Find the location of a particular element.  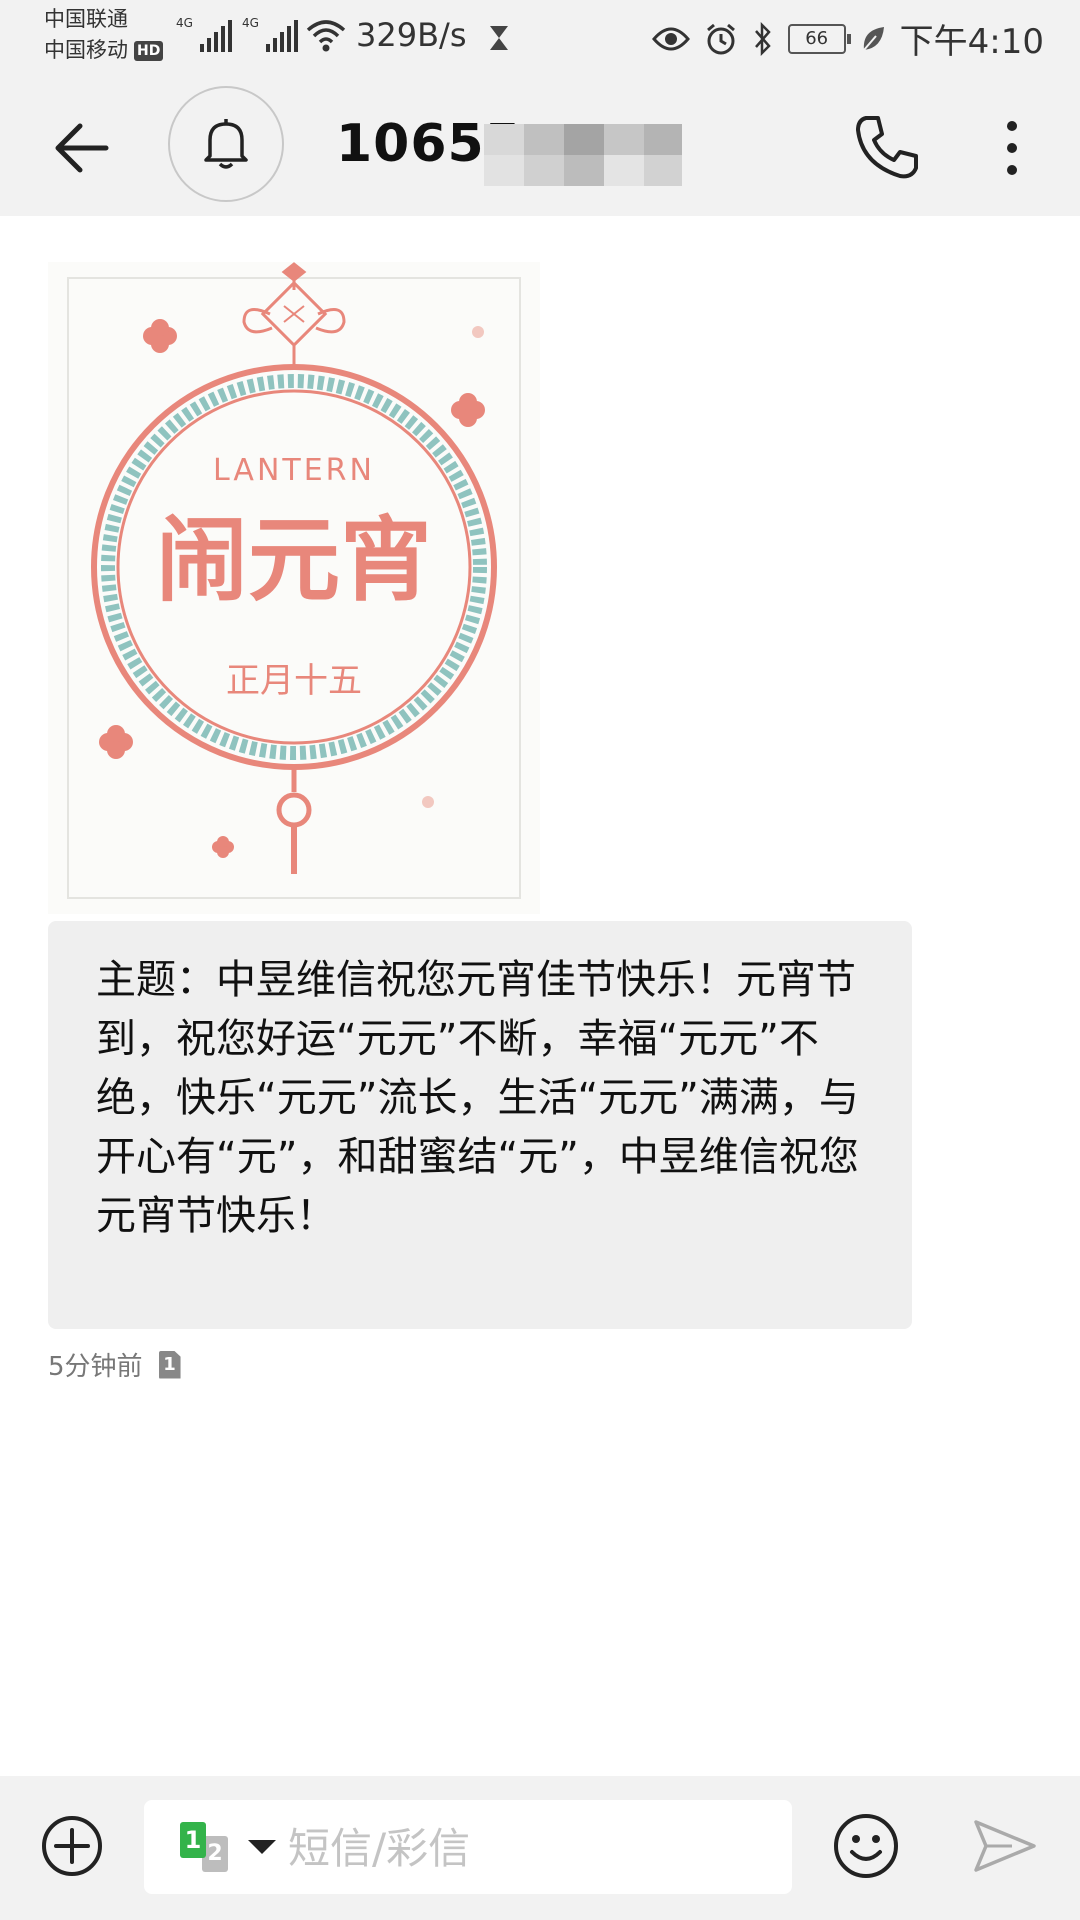

sim-1-badge: 1 is located at coordinates (193, 1840).